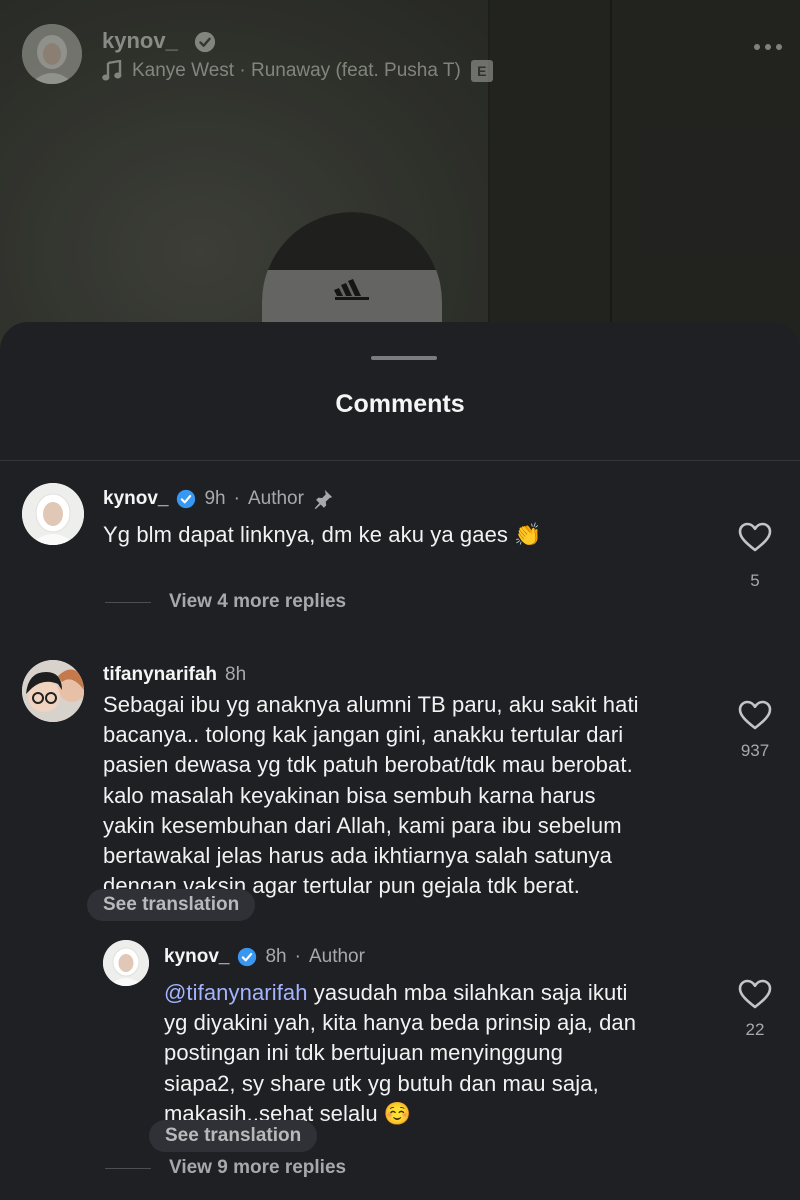 This screenshot has width=800, height=1200. I want to click on comment-username: kynov_, so click(135, 499).